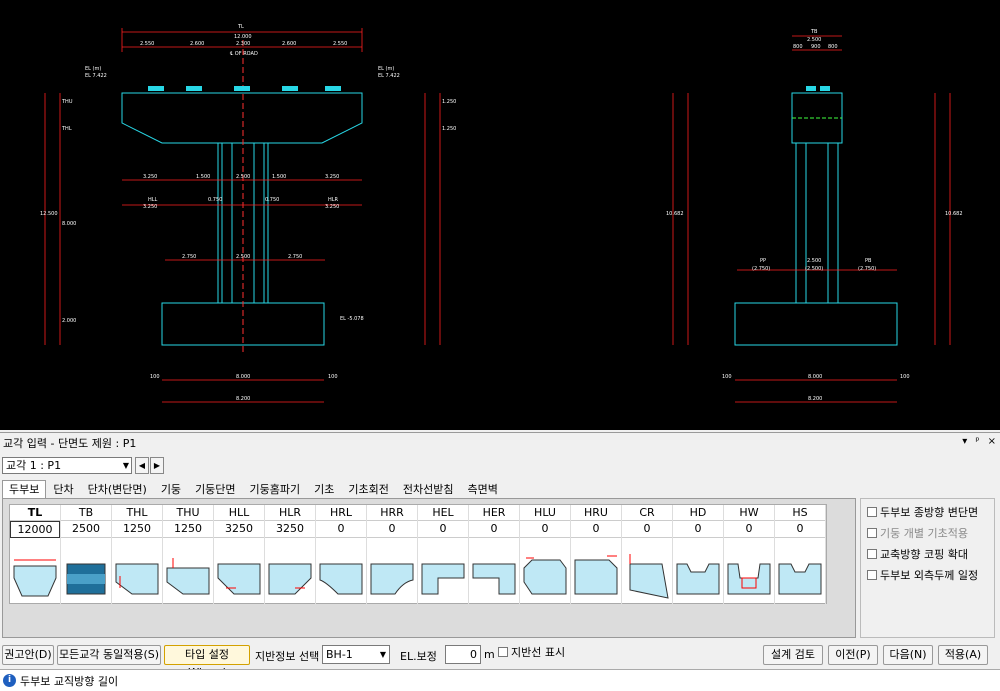 The width and height of the screenshot is (1000, 691). I want to click on grid-column-tl: TL 12000, so click(35, 555).